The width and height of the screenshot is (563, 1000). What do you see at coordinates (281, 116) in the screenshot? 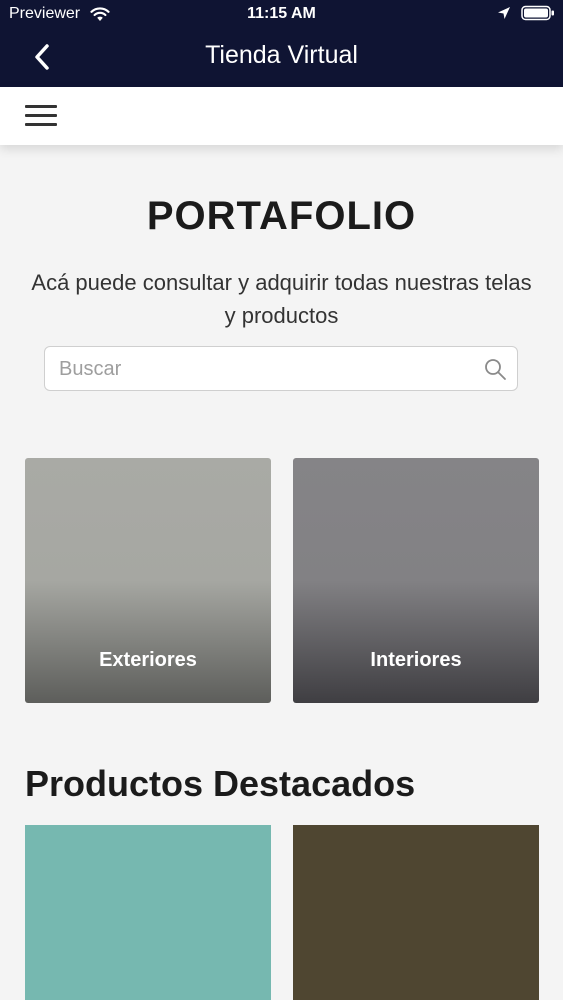
I see `menu-bar` at bounding box center [281, 116].